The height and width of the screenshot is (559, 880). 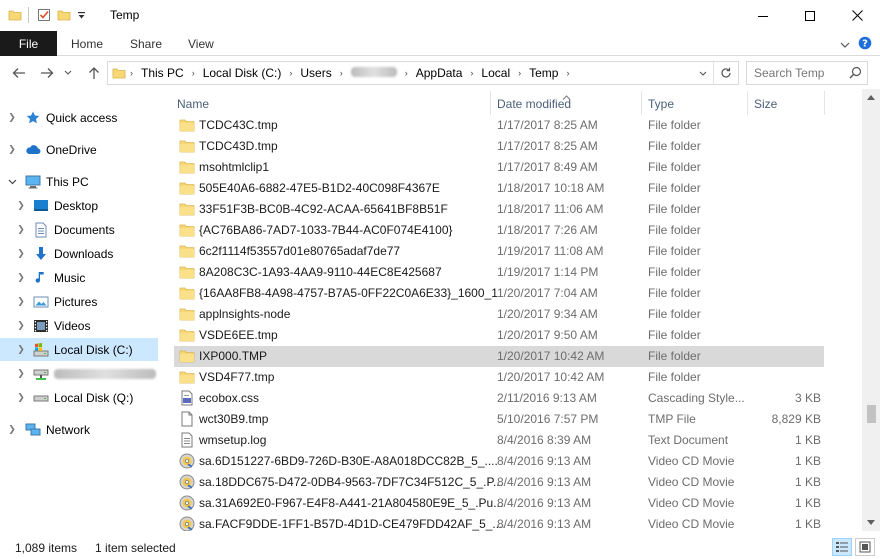 What do you see at coordinates (871, 310) in the screenshot?
I see `vertical-scrollbar` at bounding box center [871, 310].